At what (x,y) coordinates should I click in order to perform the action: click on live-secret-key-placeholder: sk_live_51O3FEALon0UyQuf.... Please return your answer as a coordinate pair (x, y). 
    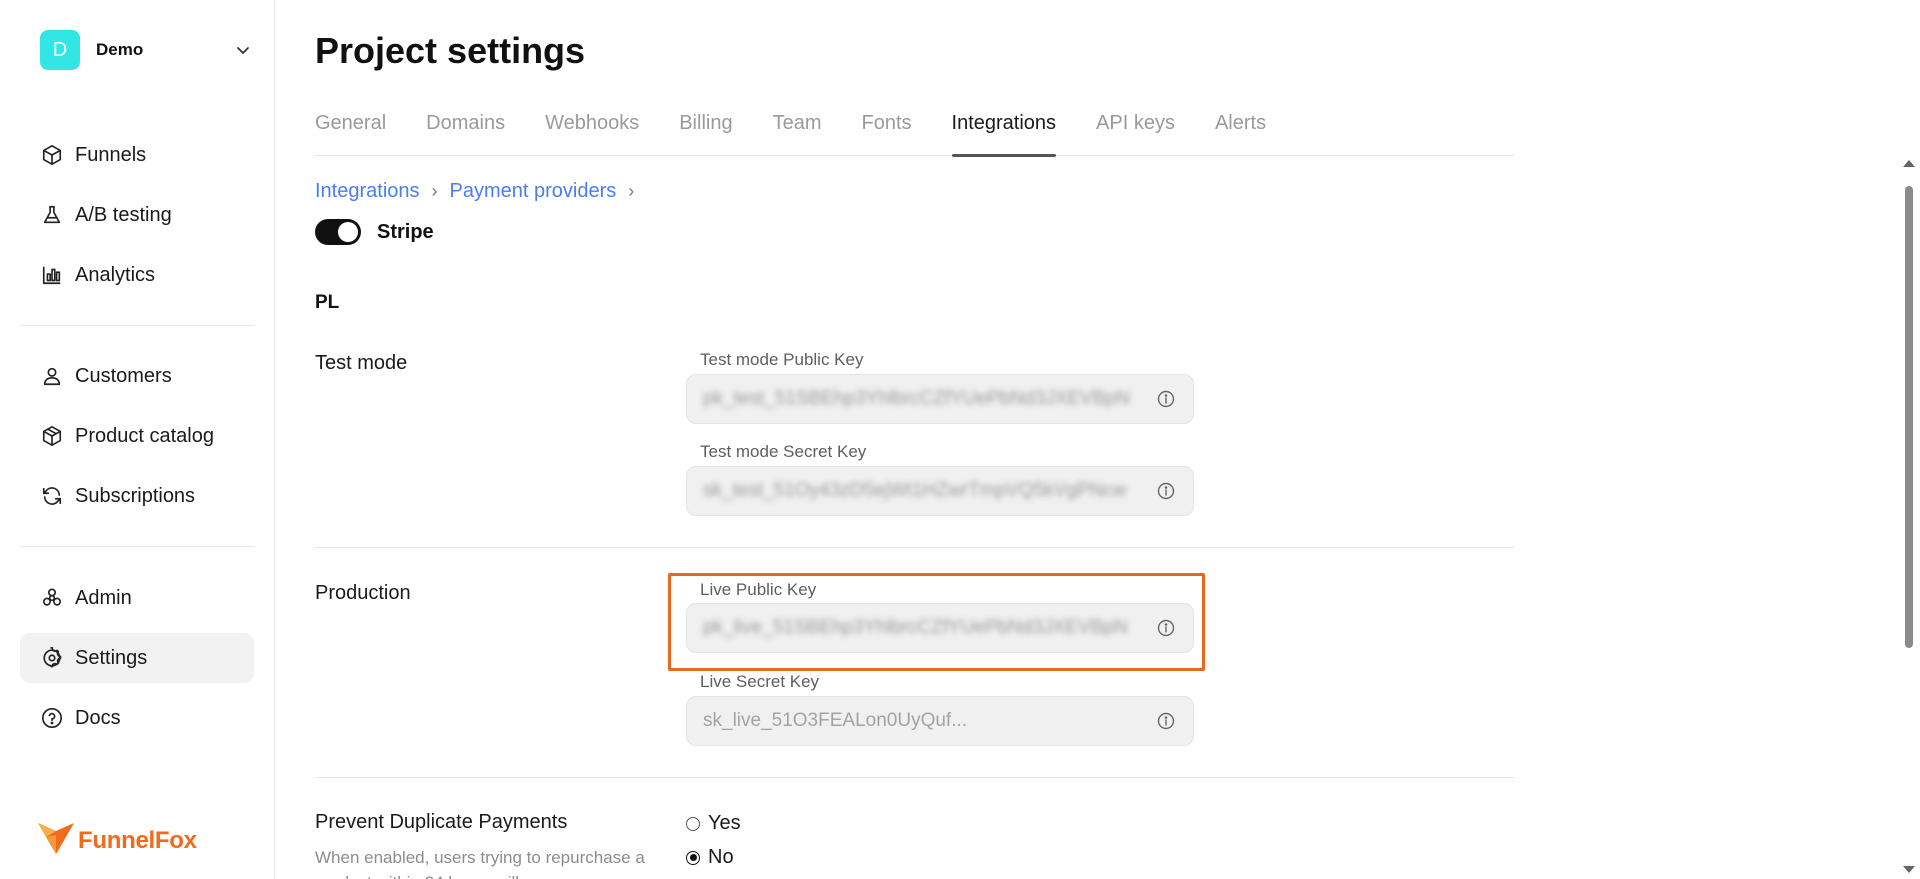
    Looking at the image, I should click on (835, 720).